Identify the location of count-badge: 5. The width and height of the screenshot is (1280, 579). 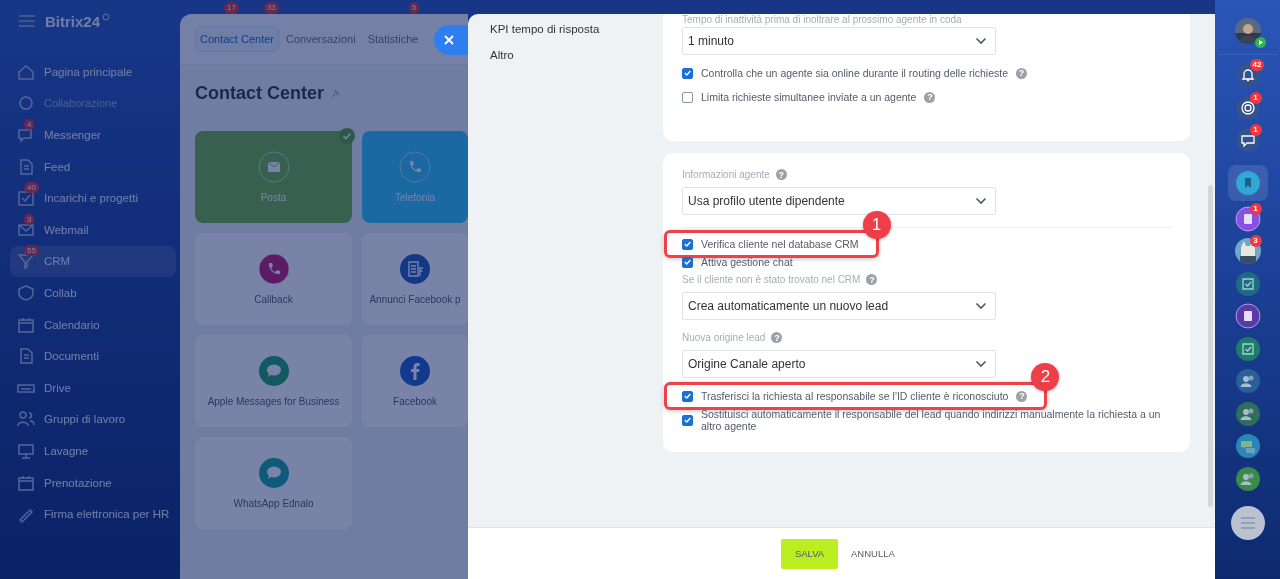
(414, 8).